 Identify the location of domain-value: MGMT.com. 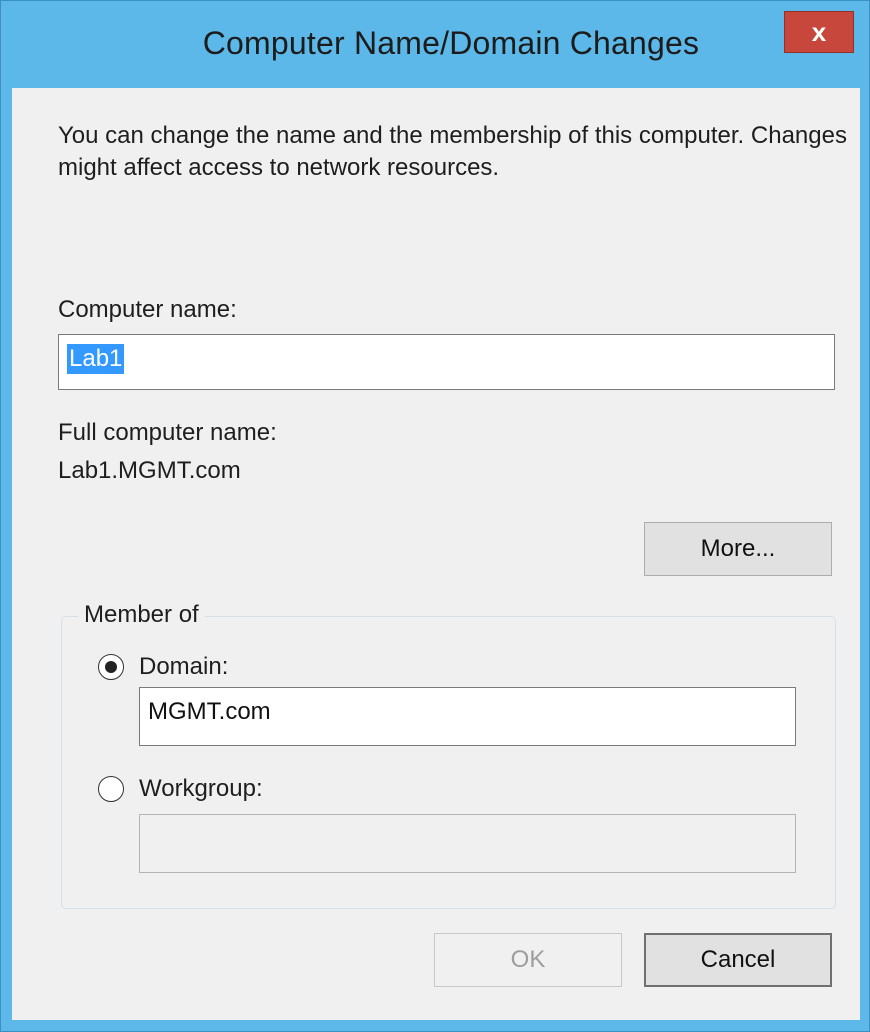
(209, 711).